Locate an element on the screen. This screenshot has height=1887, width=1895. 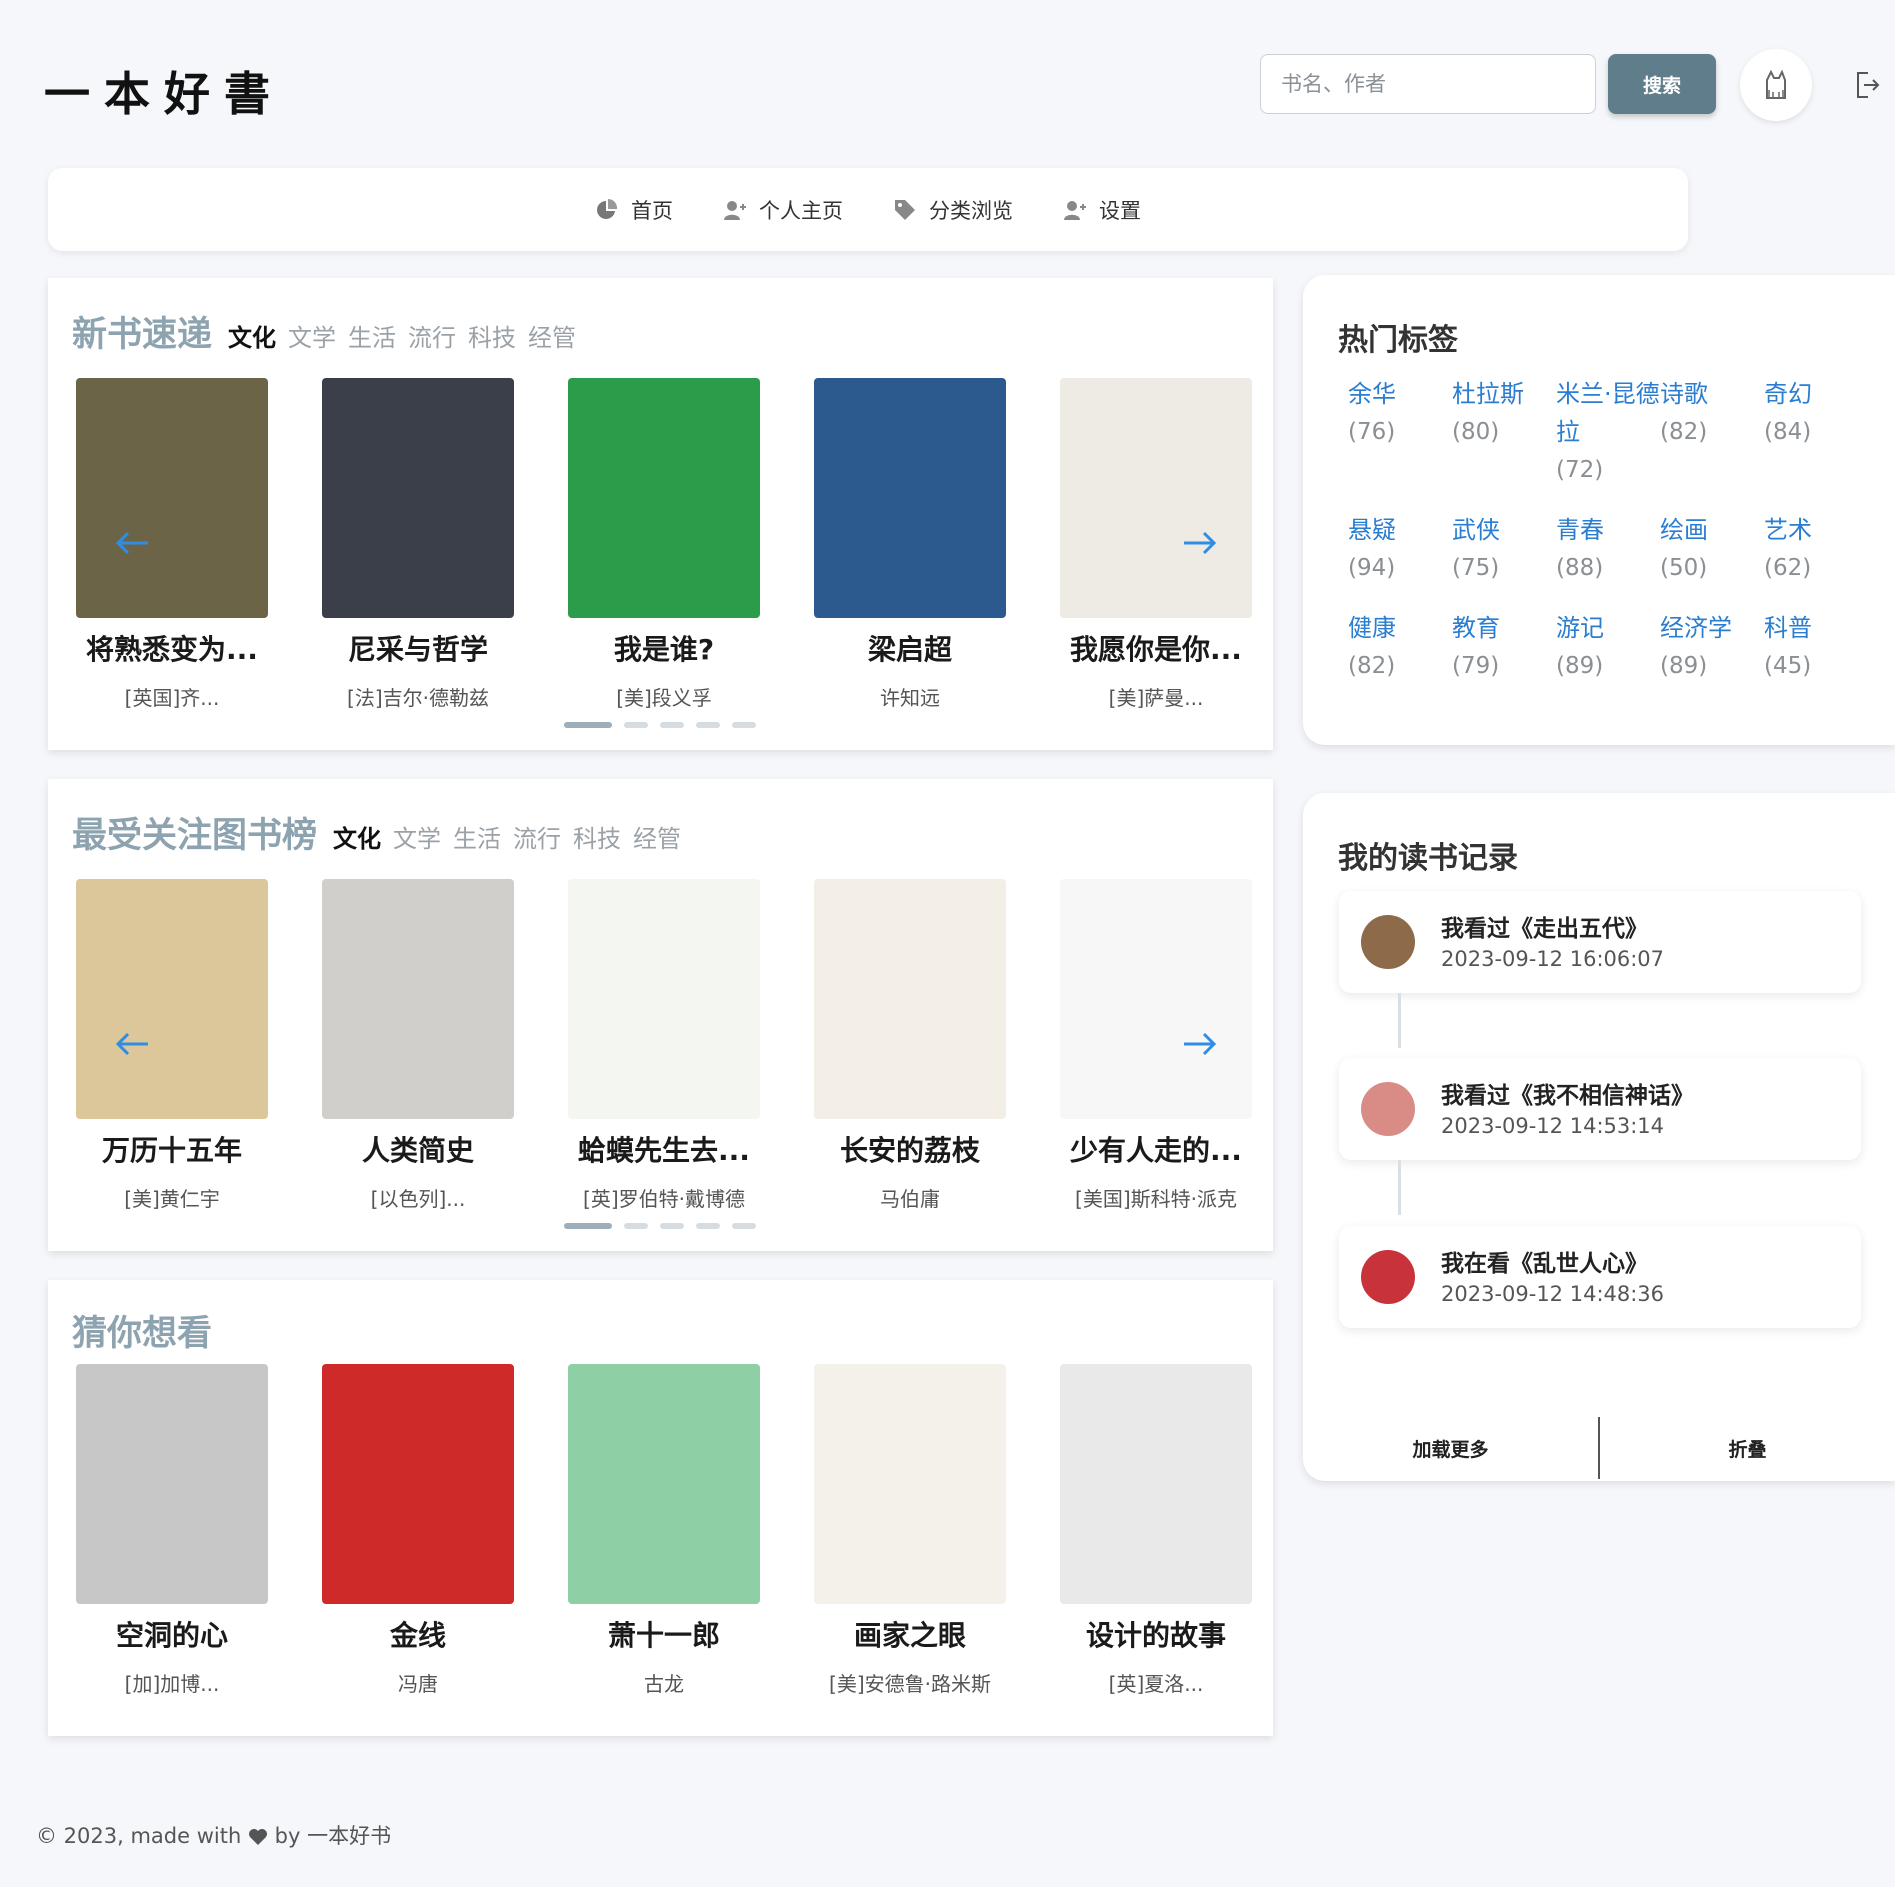
user-avatar is located at coordinates (1776, 85).